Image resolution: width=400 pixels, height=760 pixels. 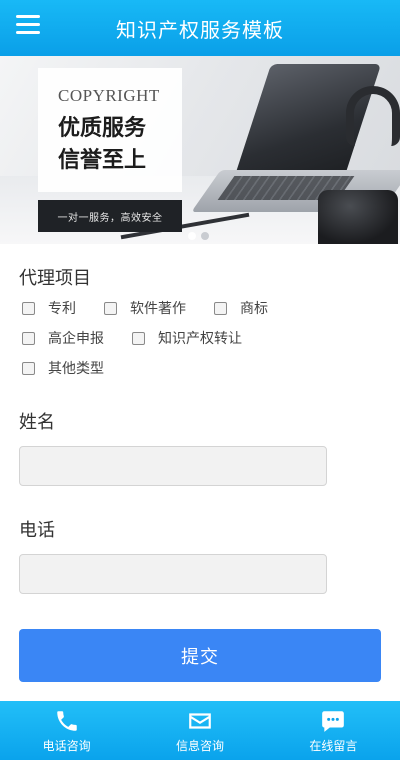 I want to click on mail-icon, so click(x=200, y=720).